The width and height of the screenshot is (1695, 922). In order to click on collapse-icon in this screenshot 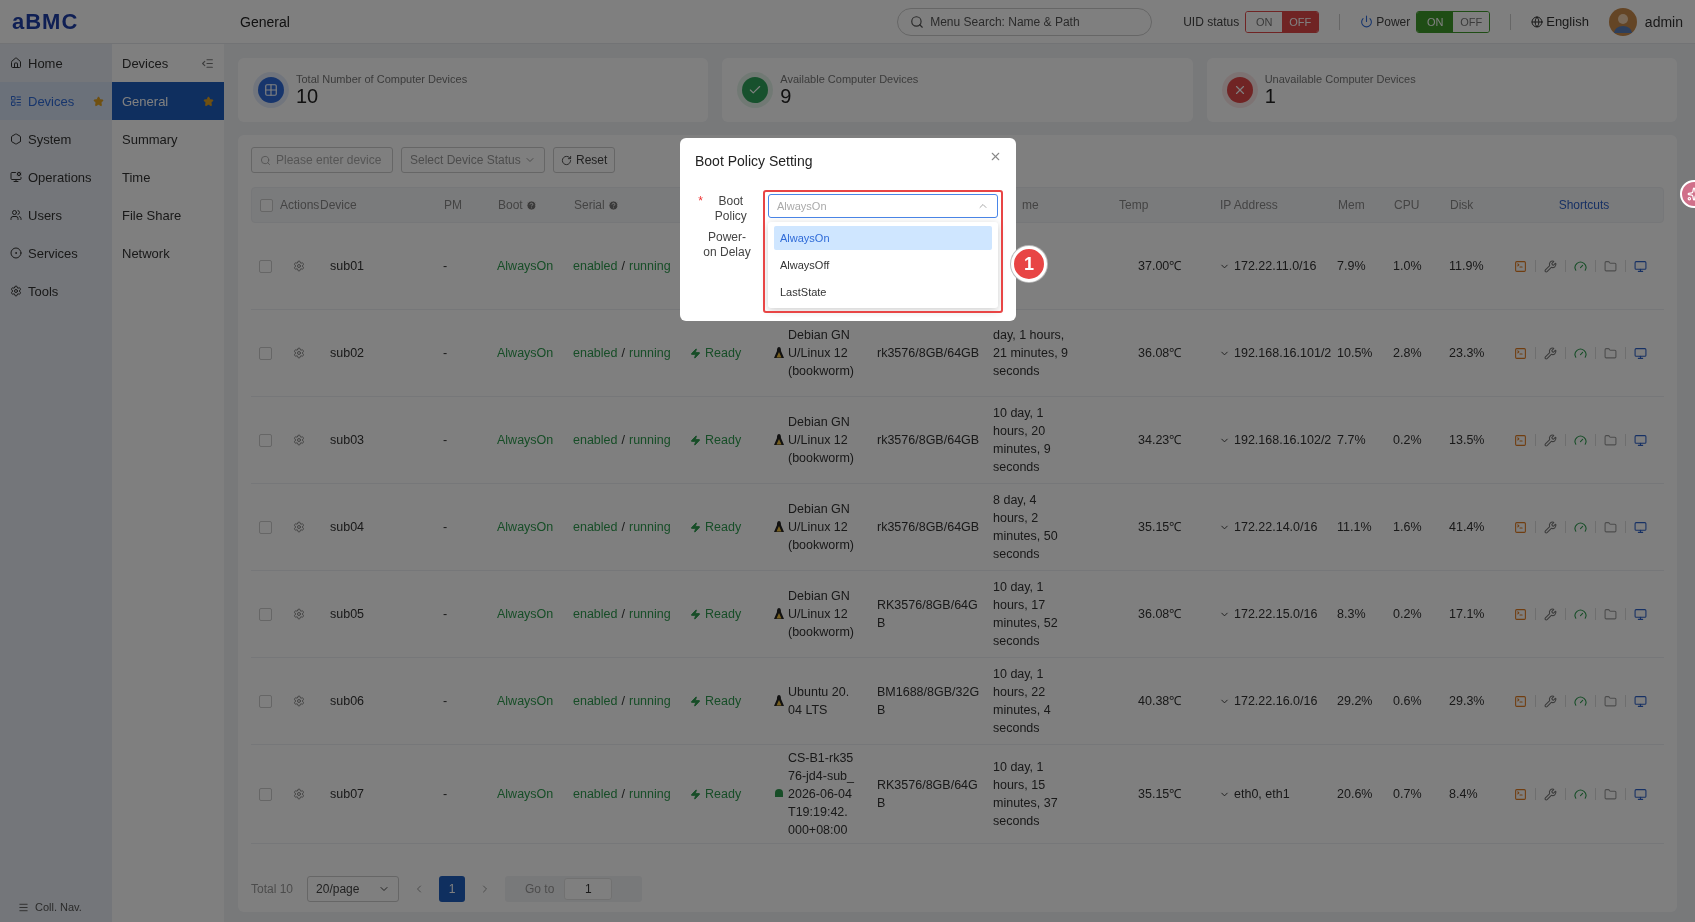, I will do `click(207, 63)`.